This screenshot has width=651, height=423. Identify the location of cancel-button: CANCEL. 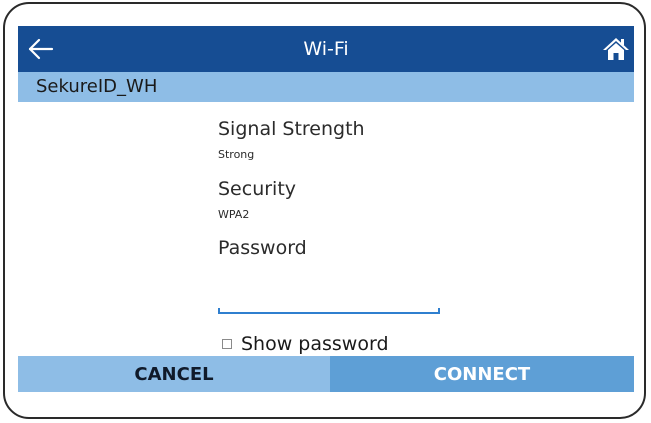
(174, 374).